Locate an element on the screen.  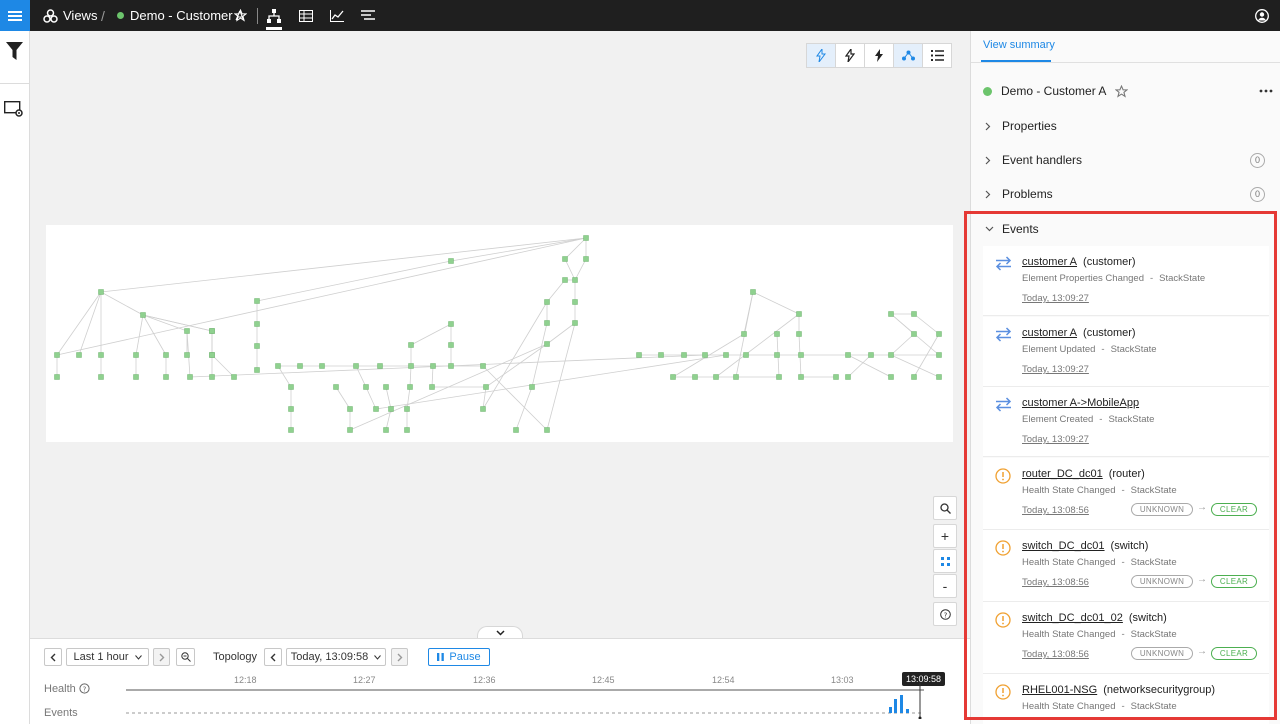
filter-button is located at coordinates (14, 52).